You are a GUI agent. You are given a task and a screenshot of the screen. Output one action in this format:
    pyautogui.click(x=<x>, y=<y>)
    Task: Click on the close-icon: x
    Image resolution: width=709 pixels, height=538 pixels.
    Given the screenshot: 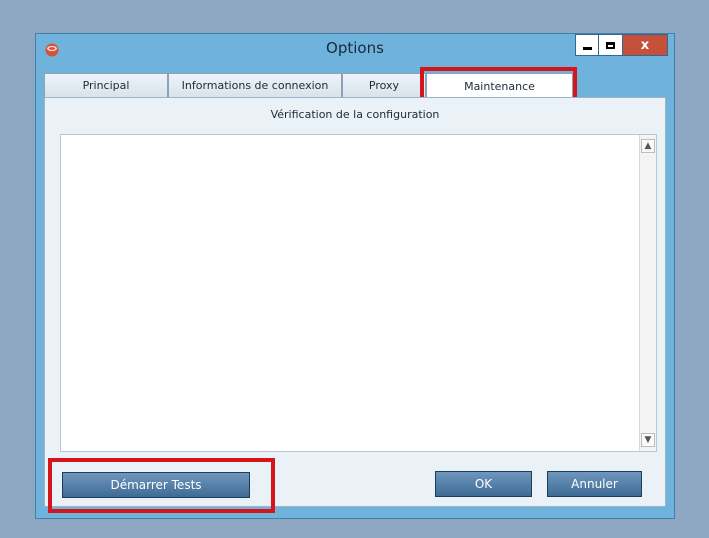 What is the action you would take?
    pyautogui.click(x=645, y=45)
    